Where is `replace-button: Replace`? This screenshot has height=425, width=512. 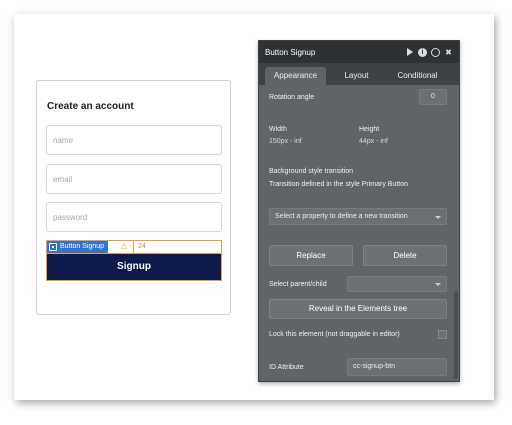 replace-button: Replace is located at coordinates (311, 255).